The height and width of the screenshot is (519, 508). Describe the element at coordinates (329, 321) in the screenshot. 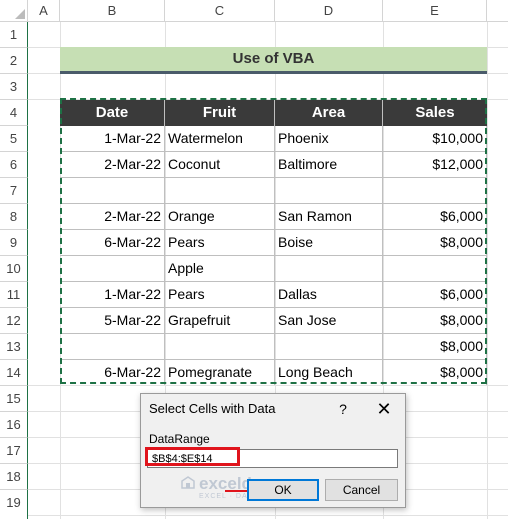

I see `cell-area: San Jose` at that location.